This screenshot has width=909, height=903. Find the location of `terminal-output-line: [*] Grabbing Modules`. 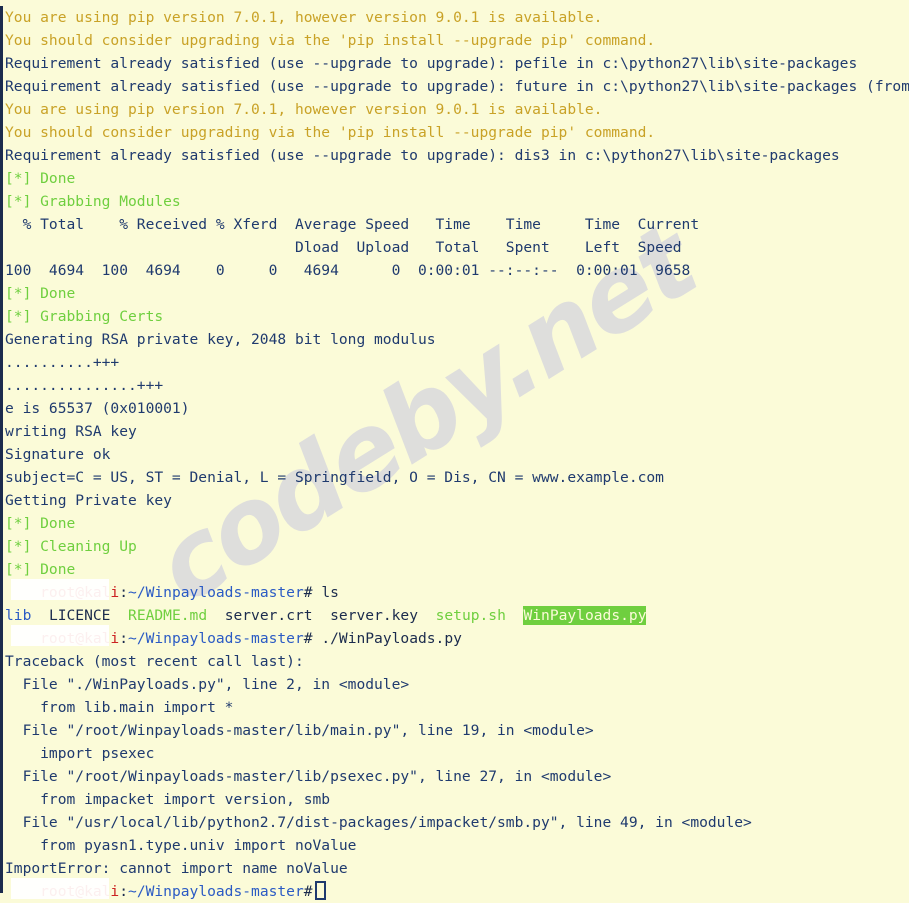

terminal-output-line: [*] Grabbing Modules is located at coordinates (457, 201).